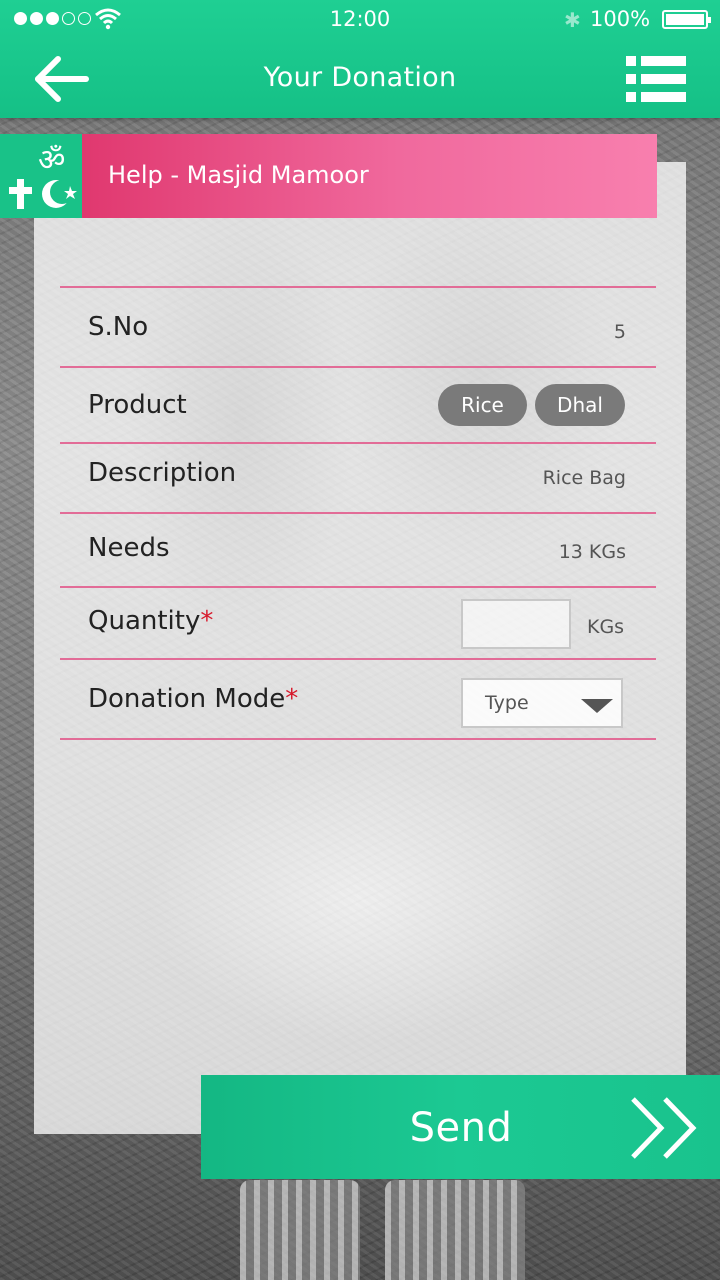 This screenshot has width=720, height=1280. I want to click on donation-mode-label: Donation Mode*, so click(193, 699).